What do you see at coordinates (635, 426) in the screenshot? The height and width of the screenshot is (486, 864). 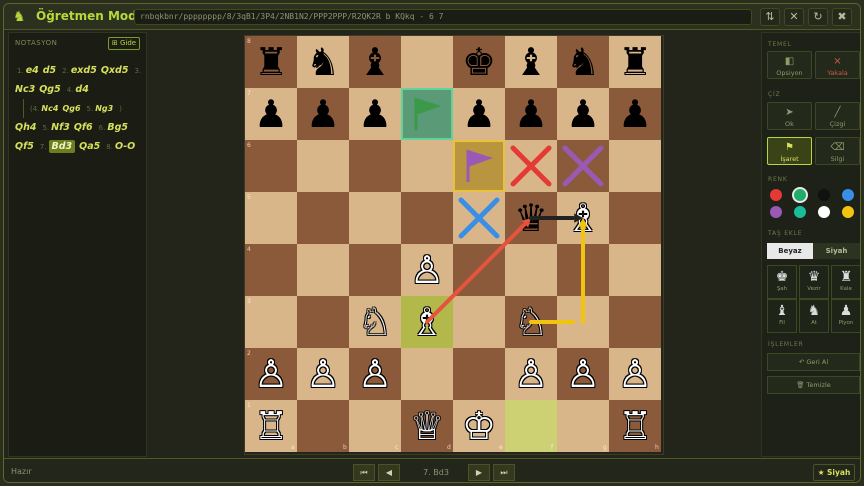 I see `piece-h1: ♖` at bounding box center [635, 426].